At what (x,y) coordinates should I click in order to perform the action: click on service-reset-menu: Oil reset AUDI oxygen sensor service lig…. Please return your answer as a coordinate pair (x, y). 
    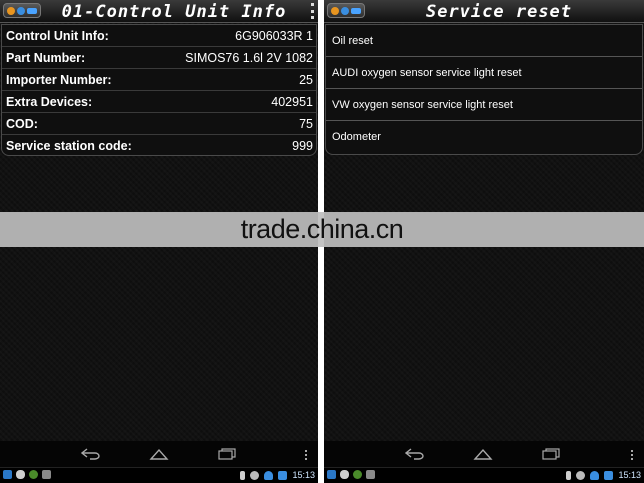
    Looking at the image, I should click on (484, 89).